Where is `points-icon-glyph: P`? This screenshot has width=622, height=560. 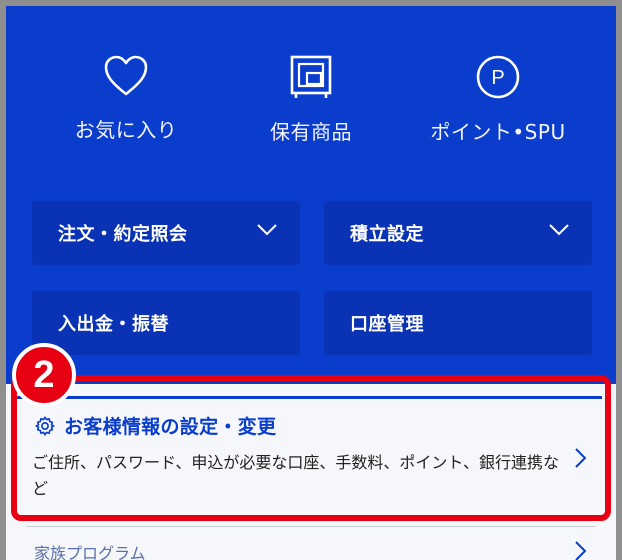
points-icon-glyph: P is located at coordinates (497, 78).